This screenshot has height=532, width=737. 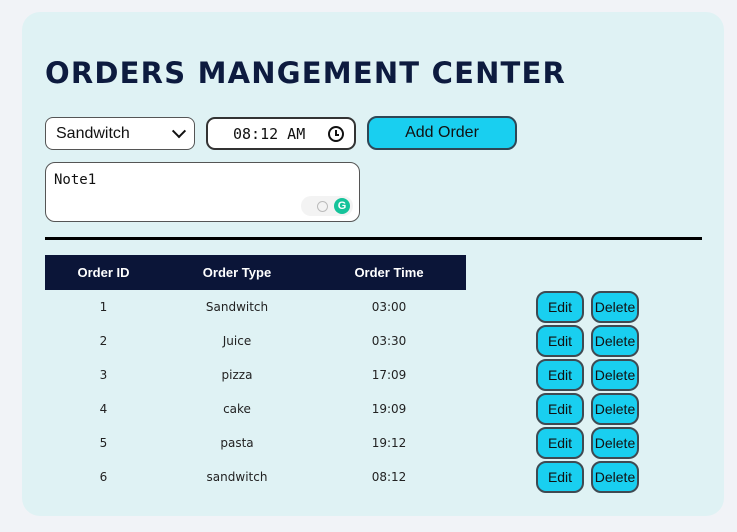 What do you see at coordinates (322, 206) in the screenshot?
I see `power-icon` at bounding box center [322, 206].